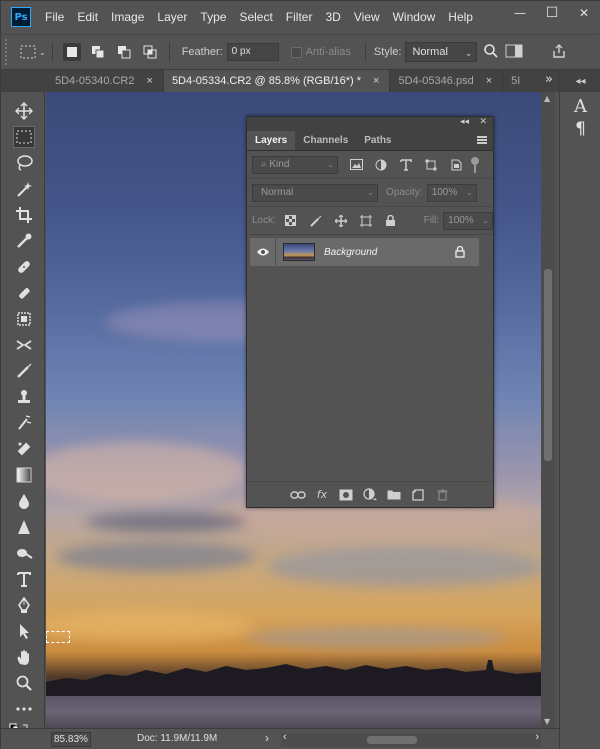 This screenshot has height=749, width=600. What do you see at coordinates (54, 17) in the screenshot?
I see `menu-file: File` at bounding box center [54, 17].